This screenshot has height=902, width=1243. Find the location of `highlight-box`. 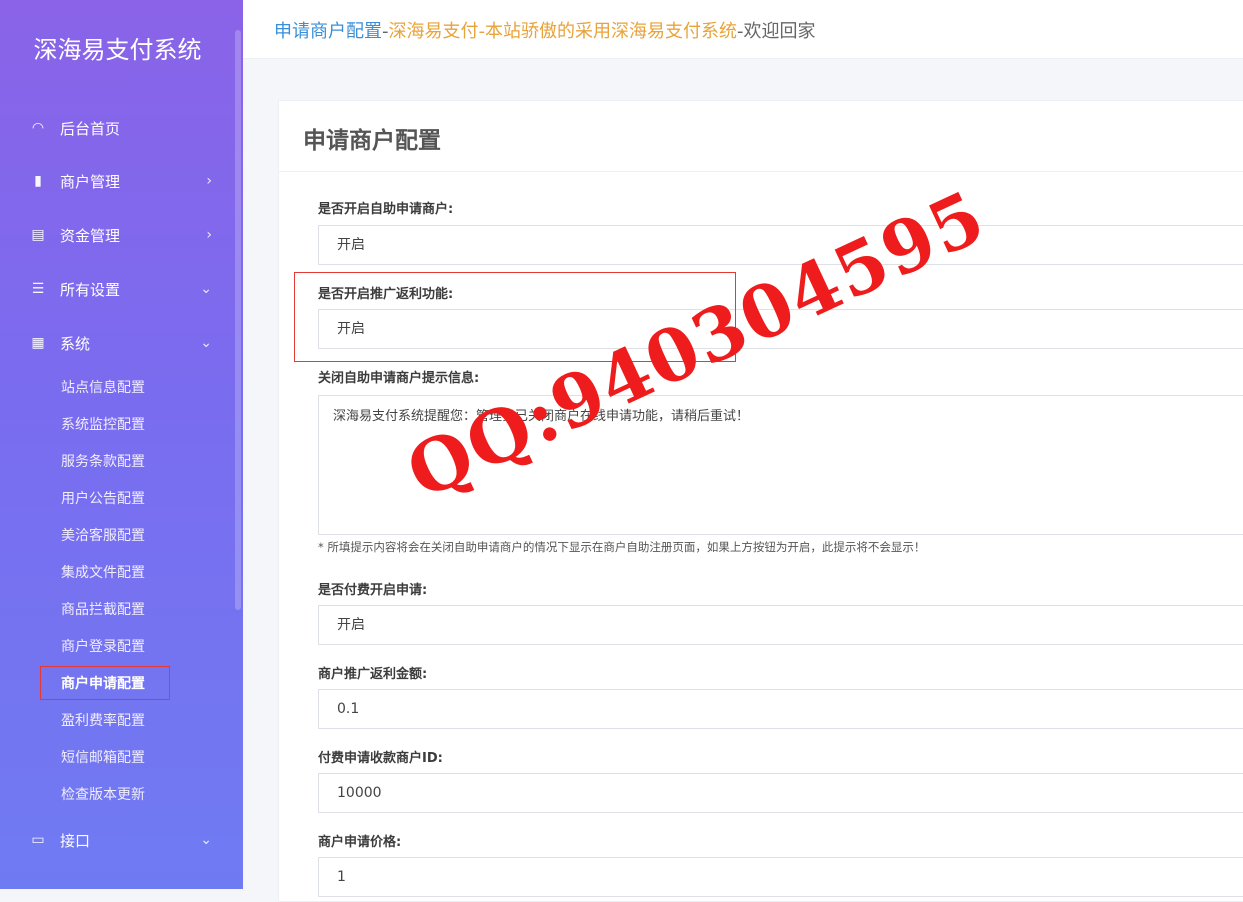

highlight-box is located at coordinates (105, 683).